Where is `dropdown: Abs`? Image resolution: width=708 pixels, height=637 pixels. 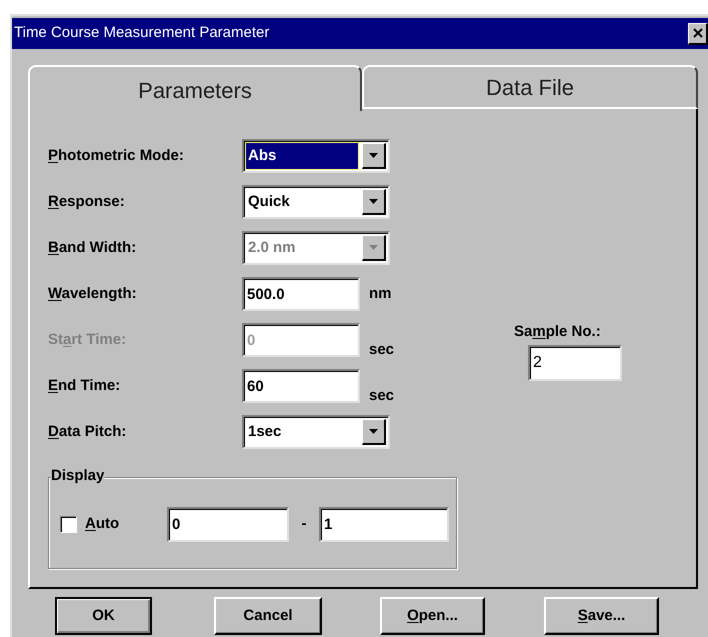 dropdown: Abs is located at coordinates (316, 156).